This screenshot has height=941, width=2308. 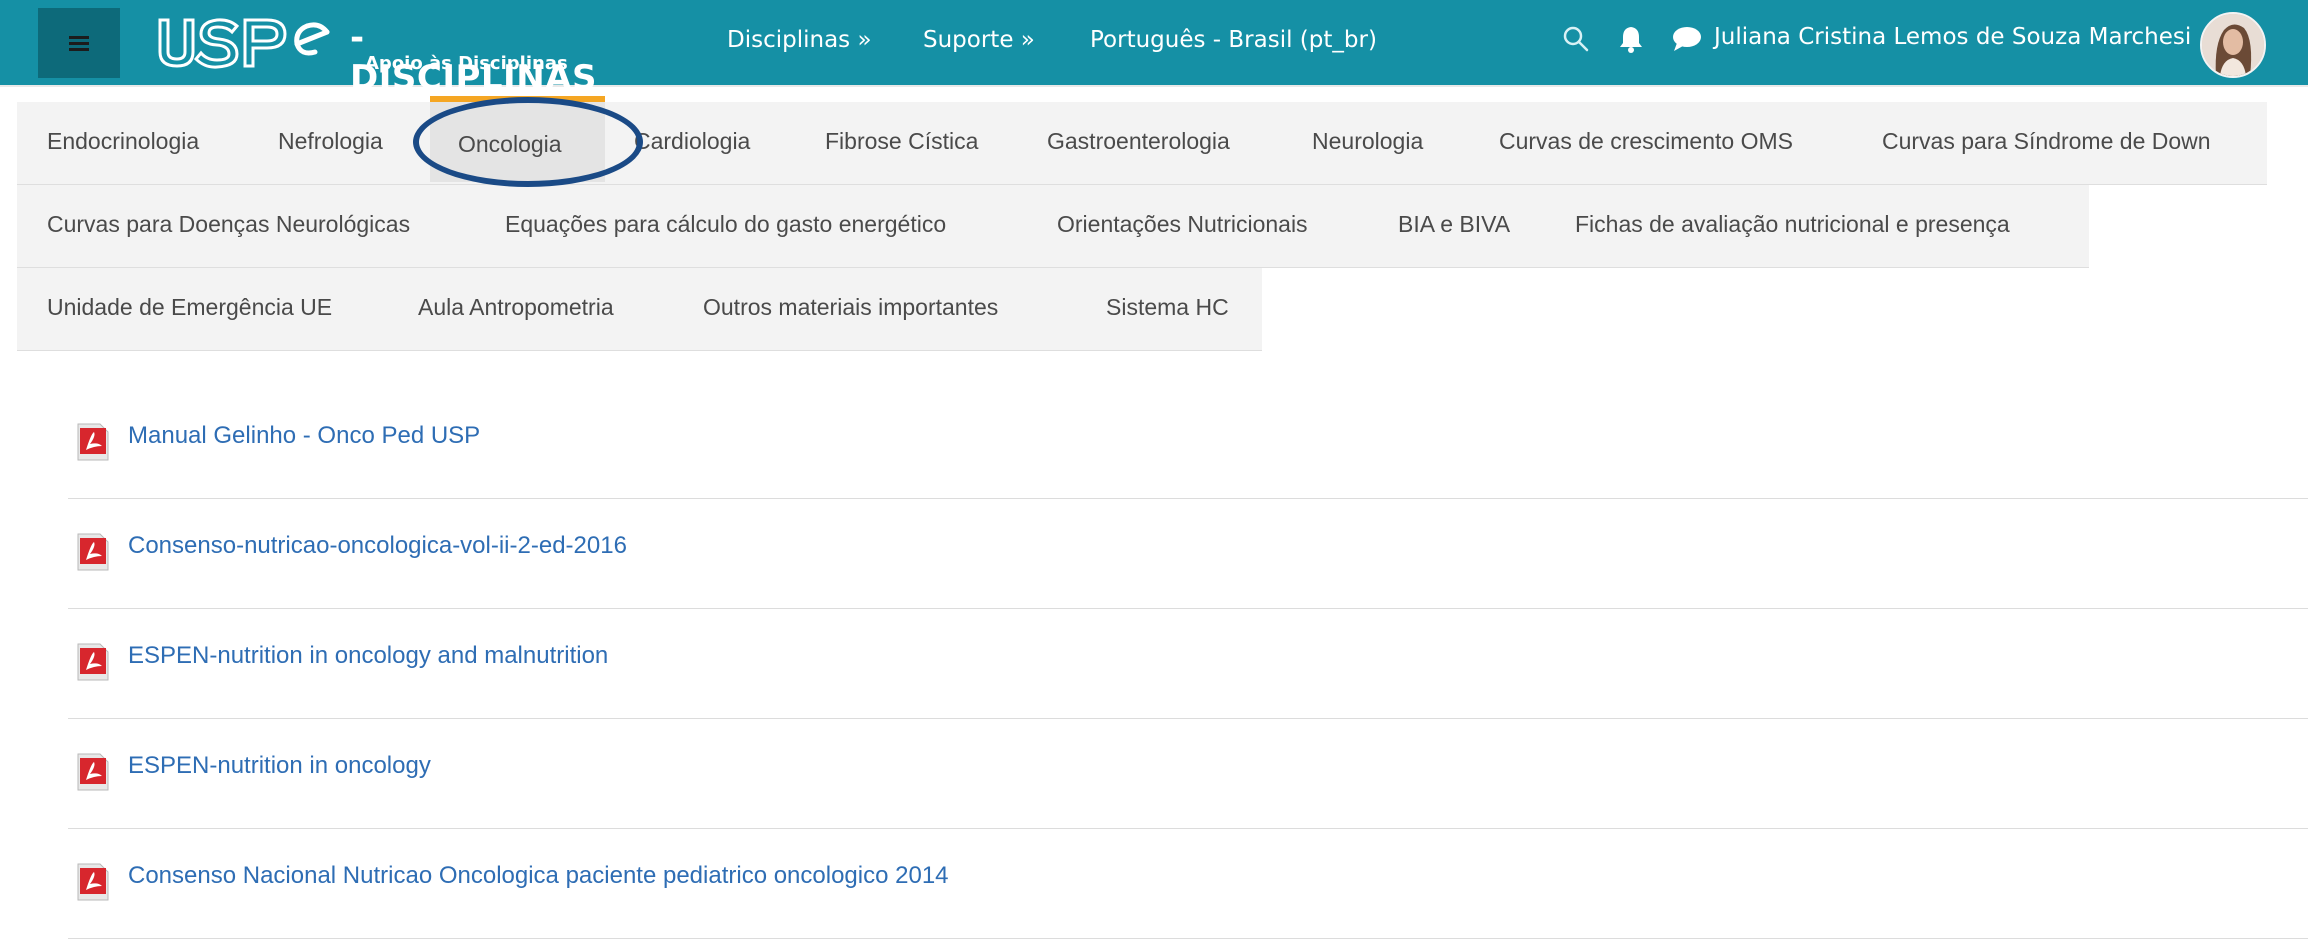 What do you see at coordinates (2046, 141) in the screenshot?
I see `tab-curvas-sindrome-down: Curvas para Síndrome de Down` at bounding box center [2046, 141].